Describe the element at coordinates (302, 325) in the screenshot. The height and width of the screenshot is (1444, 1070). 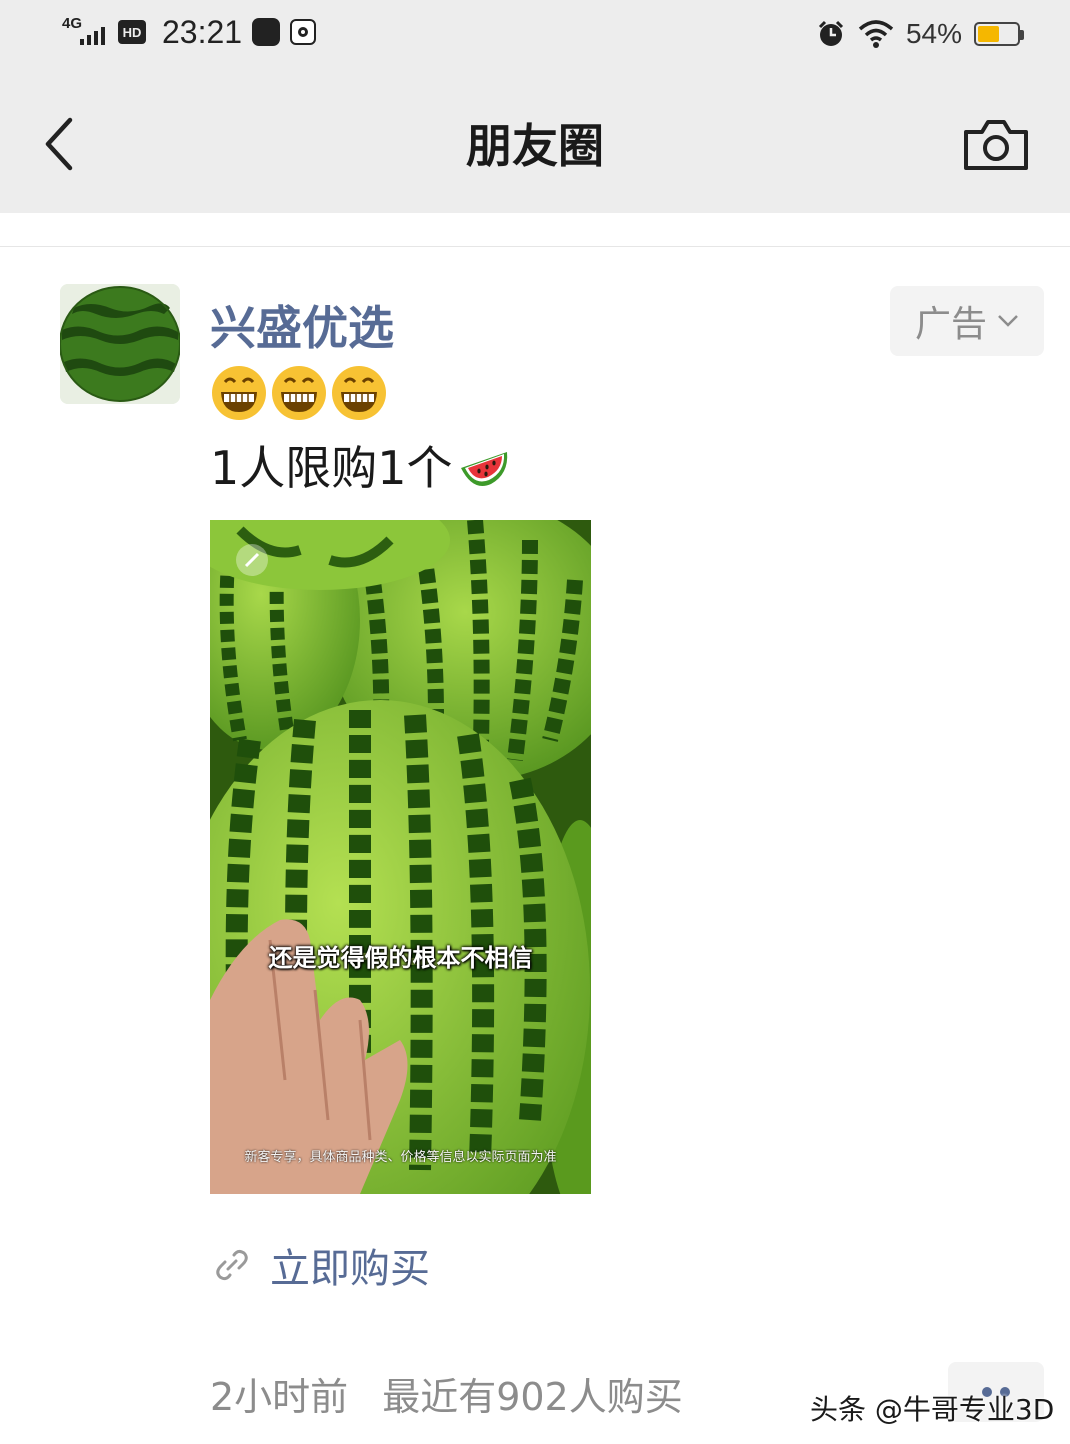
I see `author-name: 兴盛优选` at that location.